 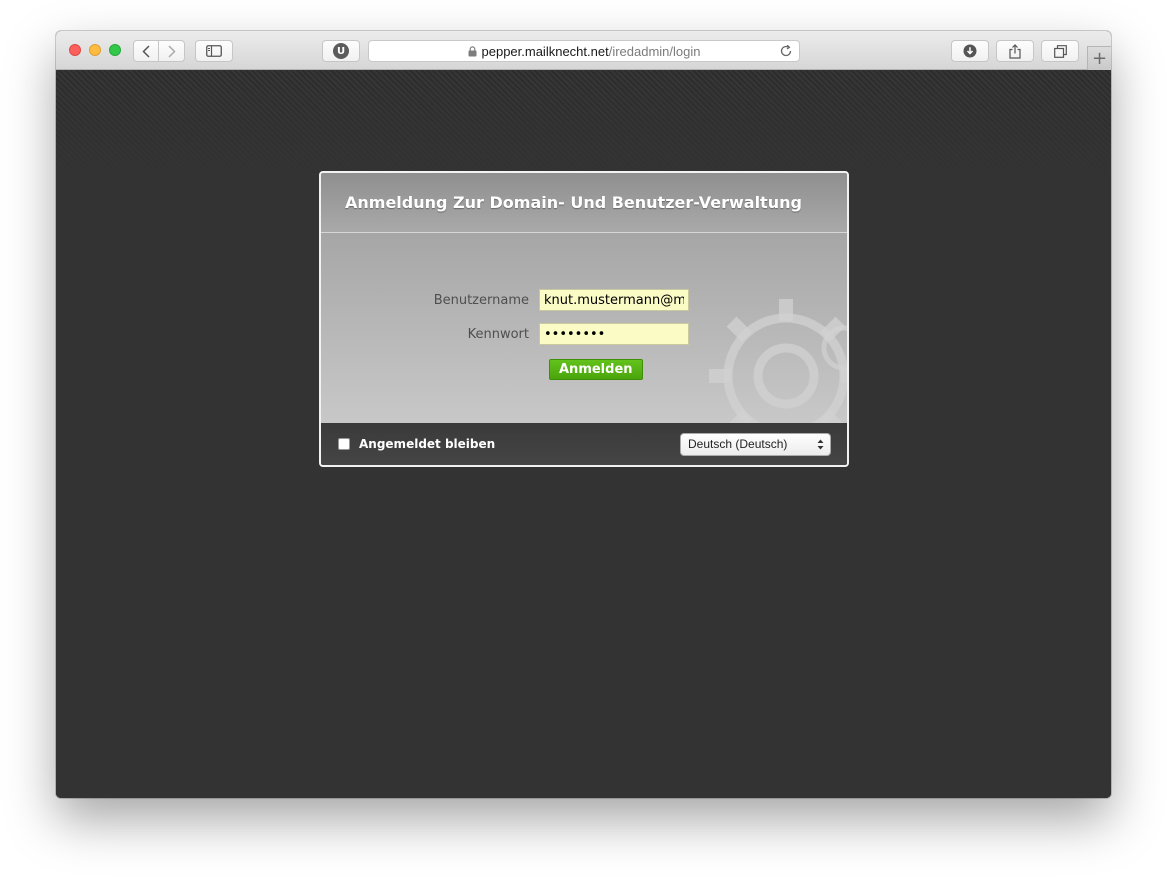 I want to click on reload-icon, so click(x=786, y=52).